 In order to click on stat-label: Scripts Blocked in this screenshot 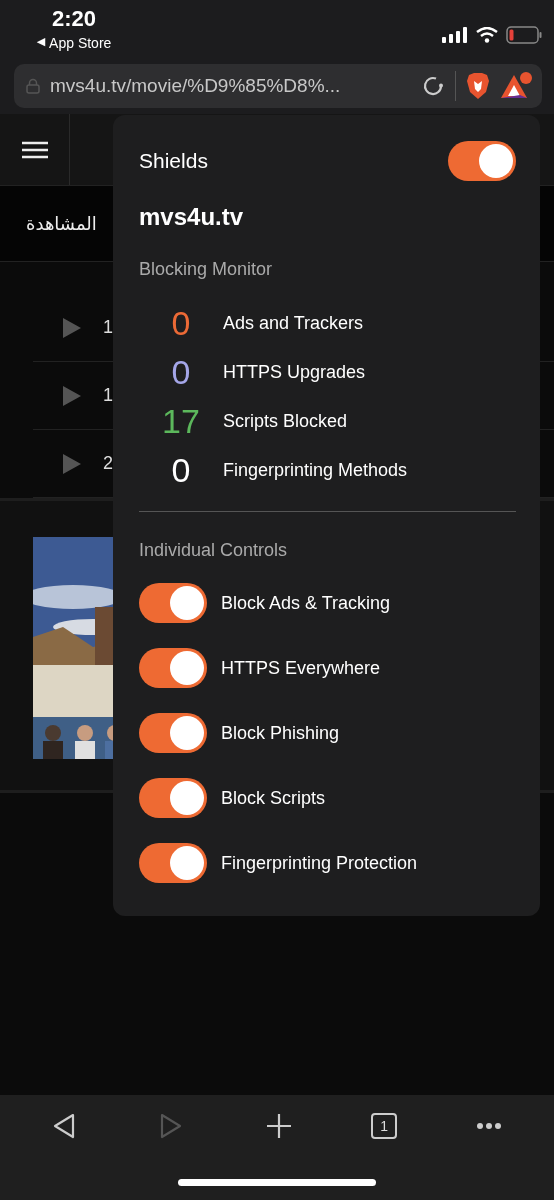, I will do `click(285, 421)`.